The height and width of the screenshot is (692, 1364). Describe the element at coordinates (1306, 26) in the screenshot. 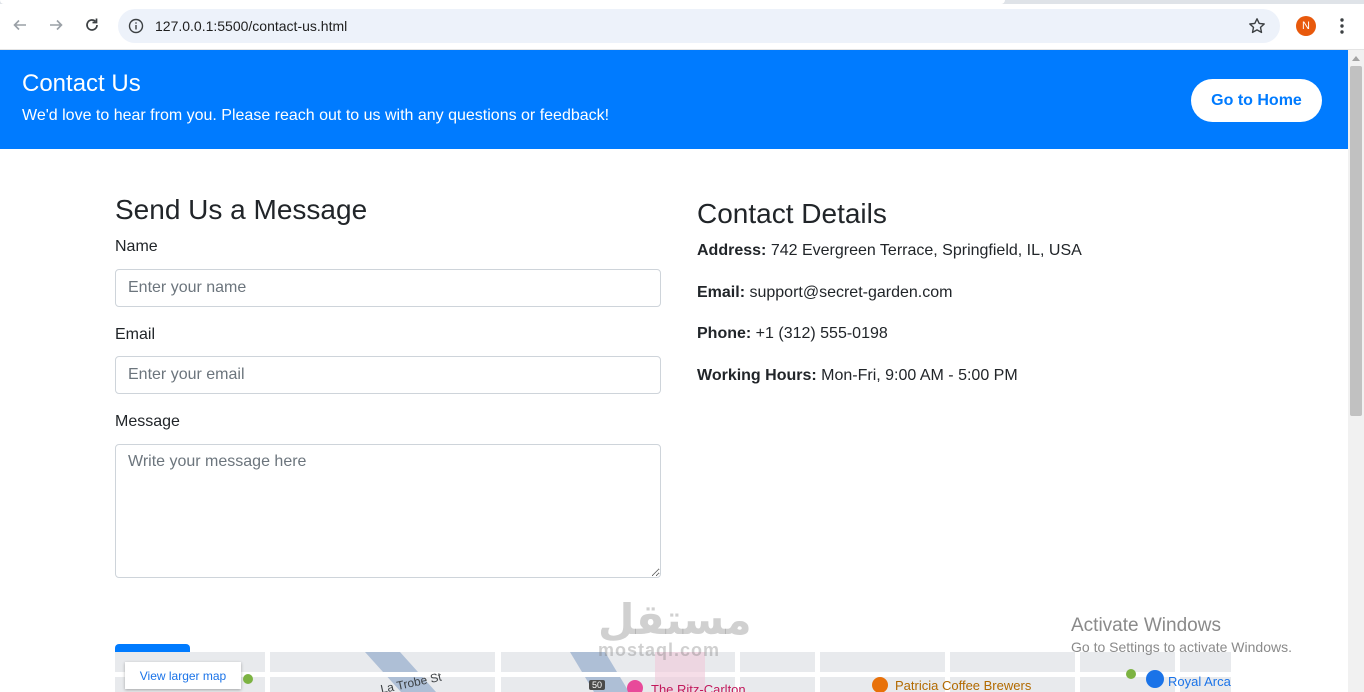

I see `profile-avatar: N` at that location.